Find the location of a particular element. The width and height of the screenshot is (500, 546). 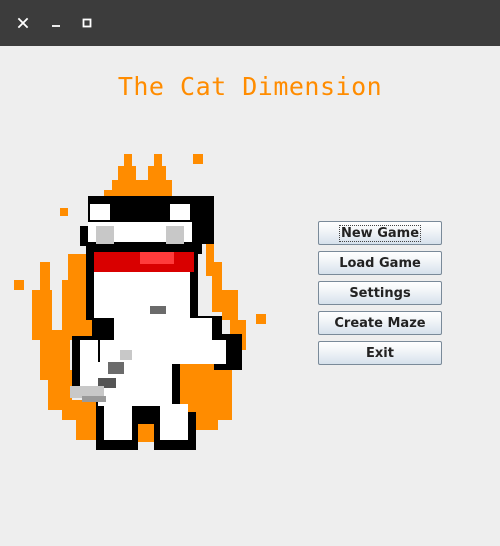

load-game-label: Load Game is located at coordinates (380, 263).